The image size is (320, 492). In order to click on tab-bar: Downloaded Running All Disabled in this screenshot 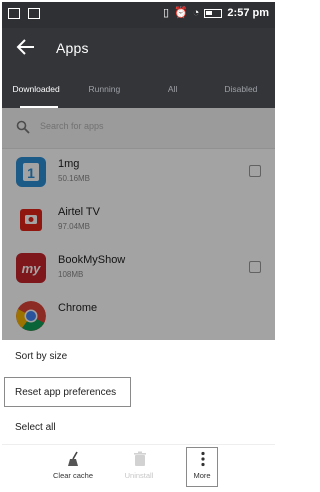, I will do `click(138, 93)`.